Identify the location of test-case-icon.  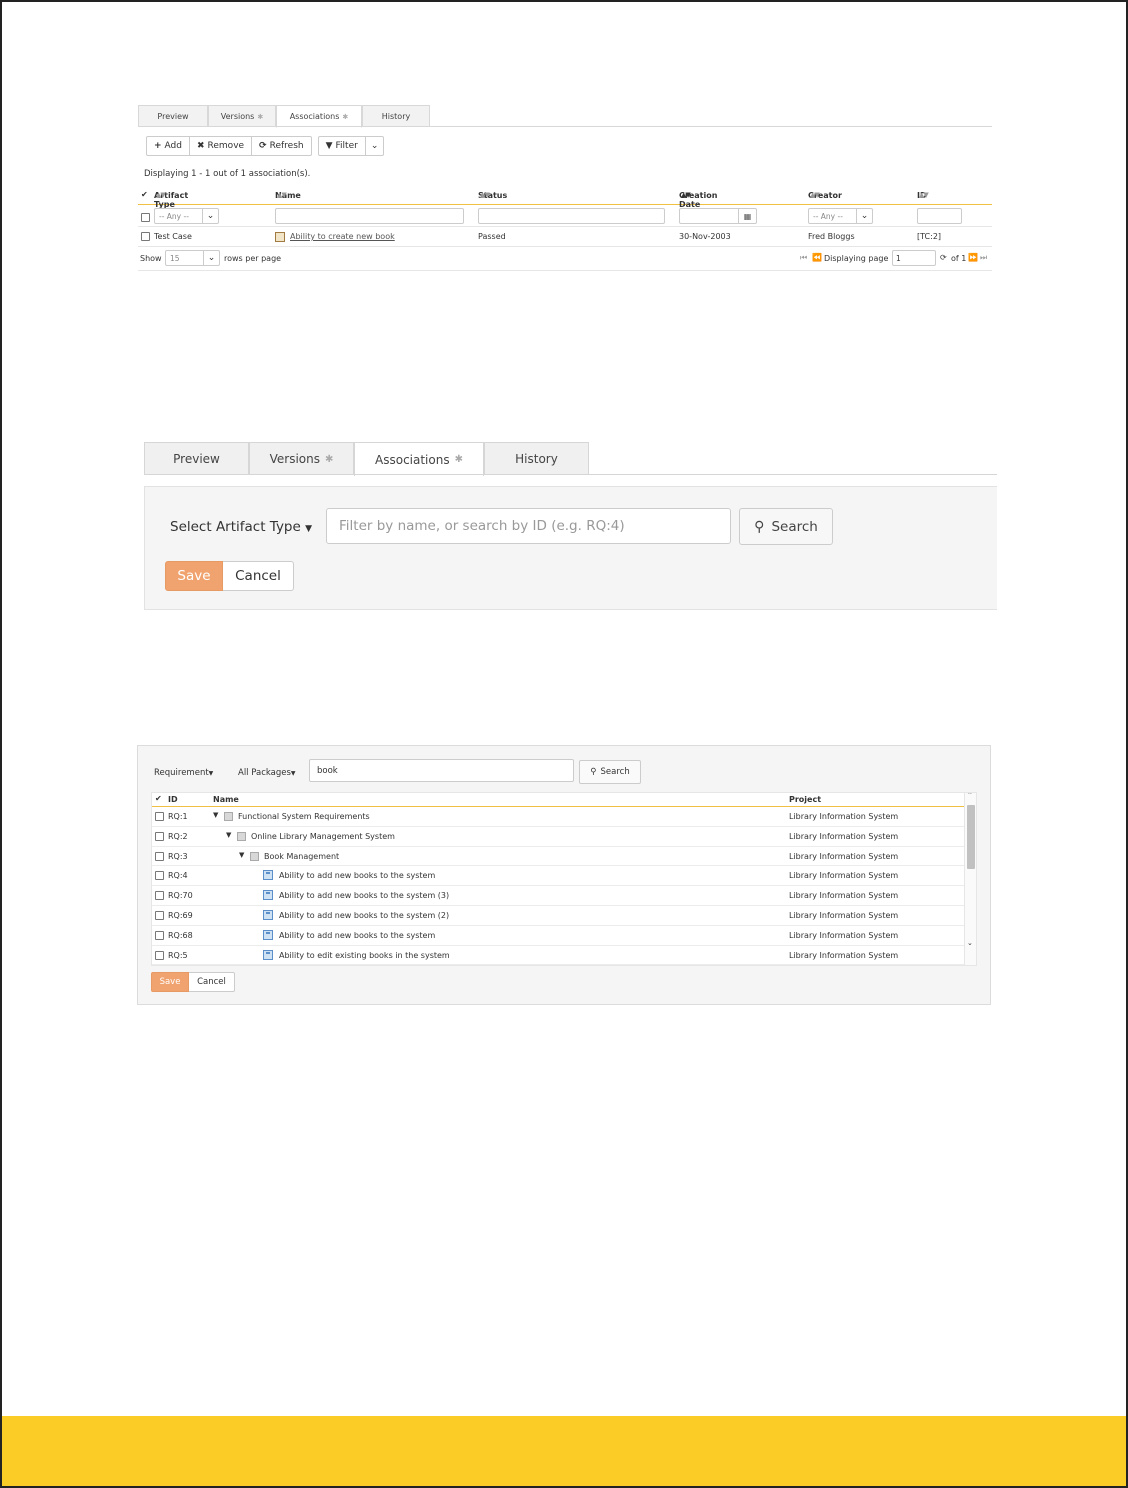
(280, 238).